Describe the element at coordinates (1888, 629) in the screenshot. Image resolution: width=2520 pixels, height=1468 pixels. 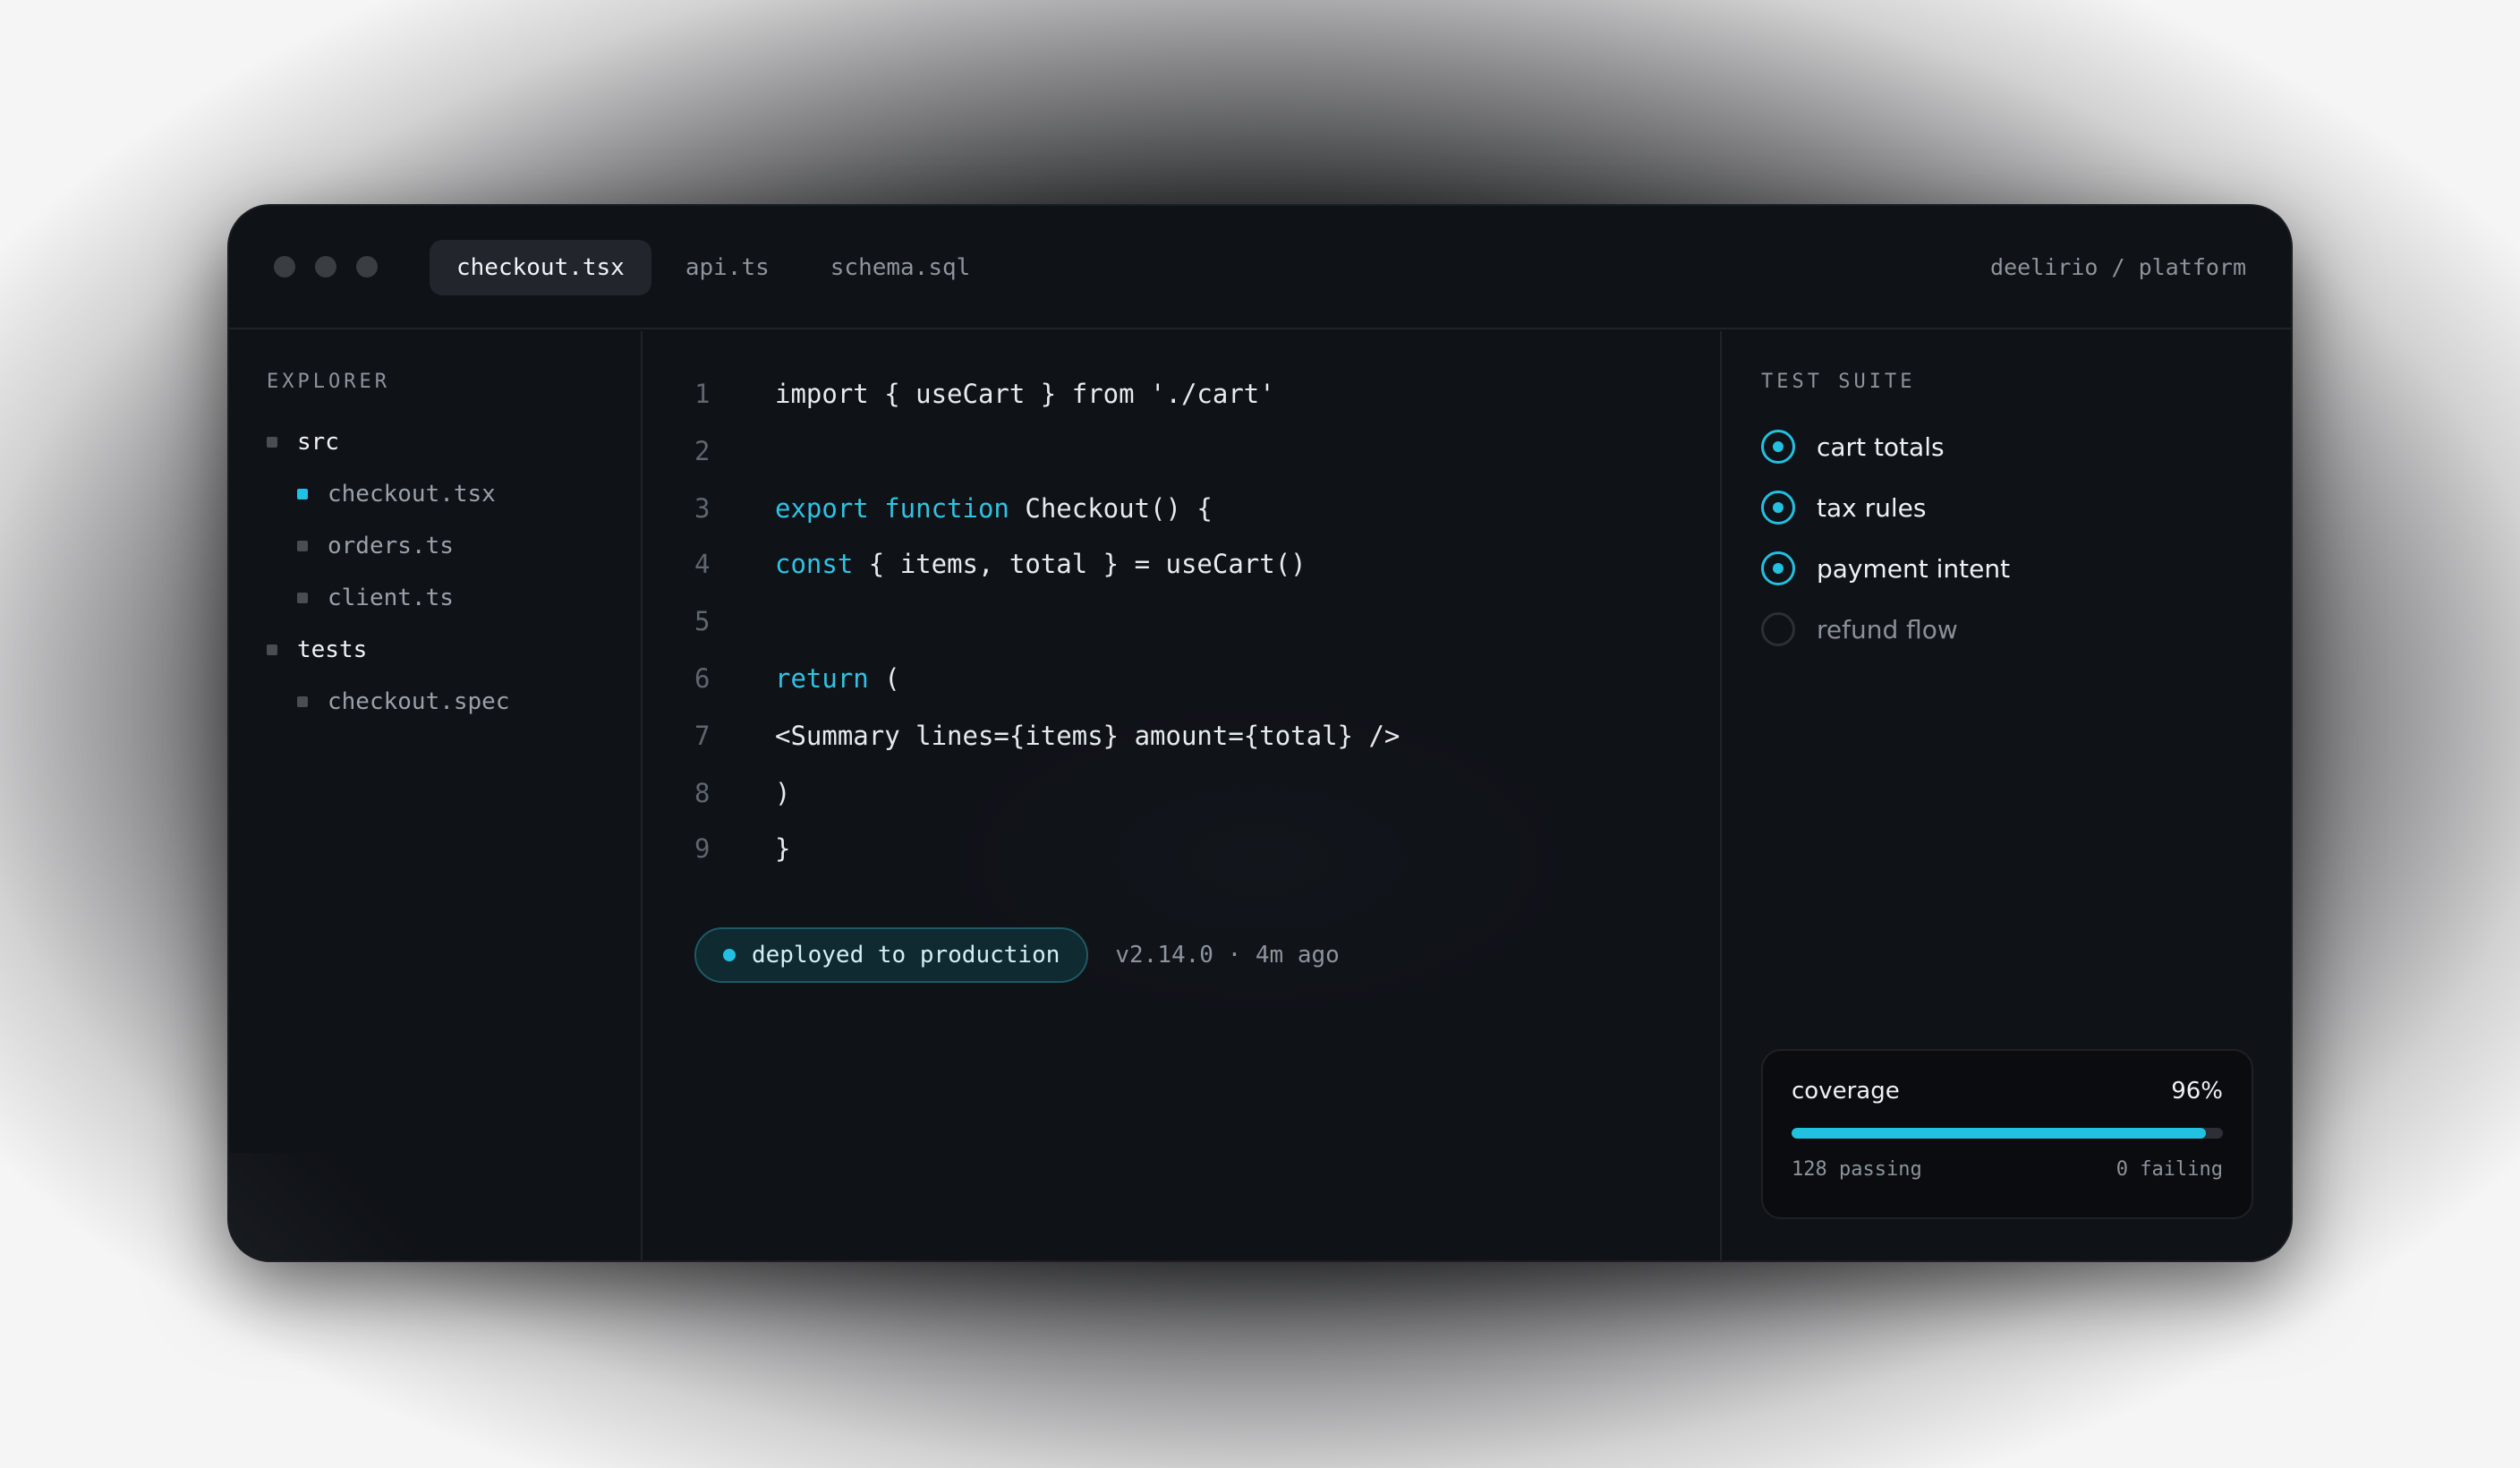
I see `test-item-label: refund flow` at that location.